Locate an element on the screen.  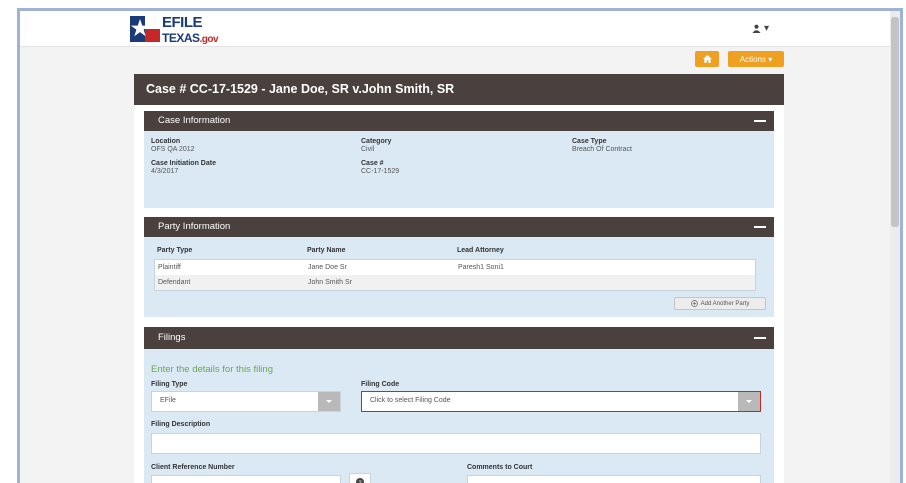
table-row: Plaintiff Jane Doe Sr Paresh1 Soni1 is located at coordinates (455, 267).